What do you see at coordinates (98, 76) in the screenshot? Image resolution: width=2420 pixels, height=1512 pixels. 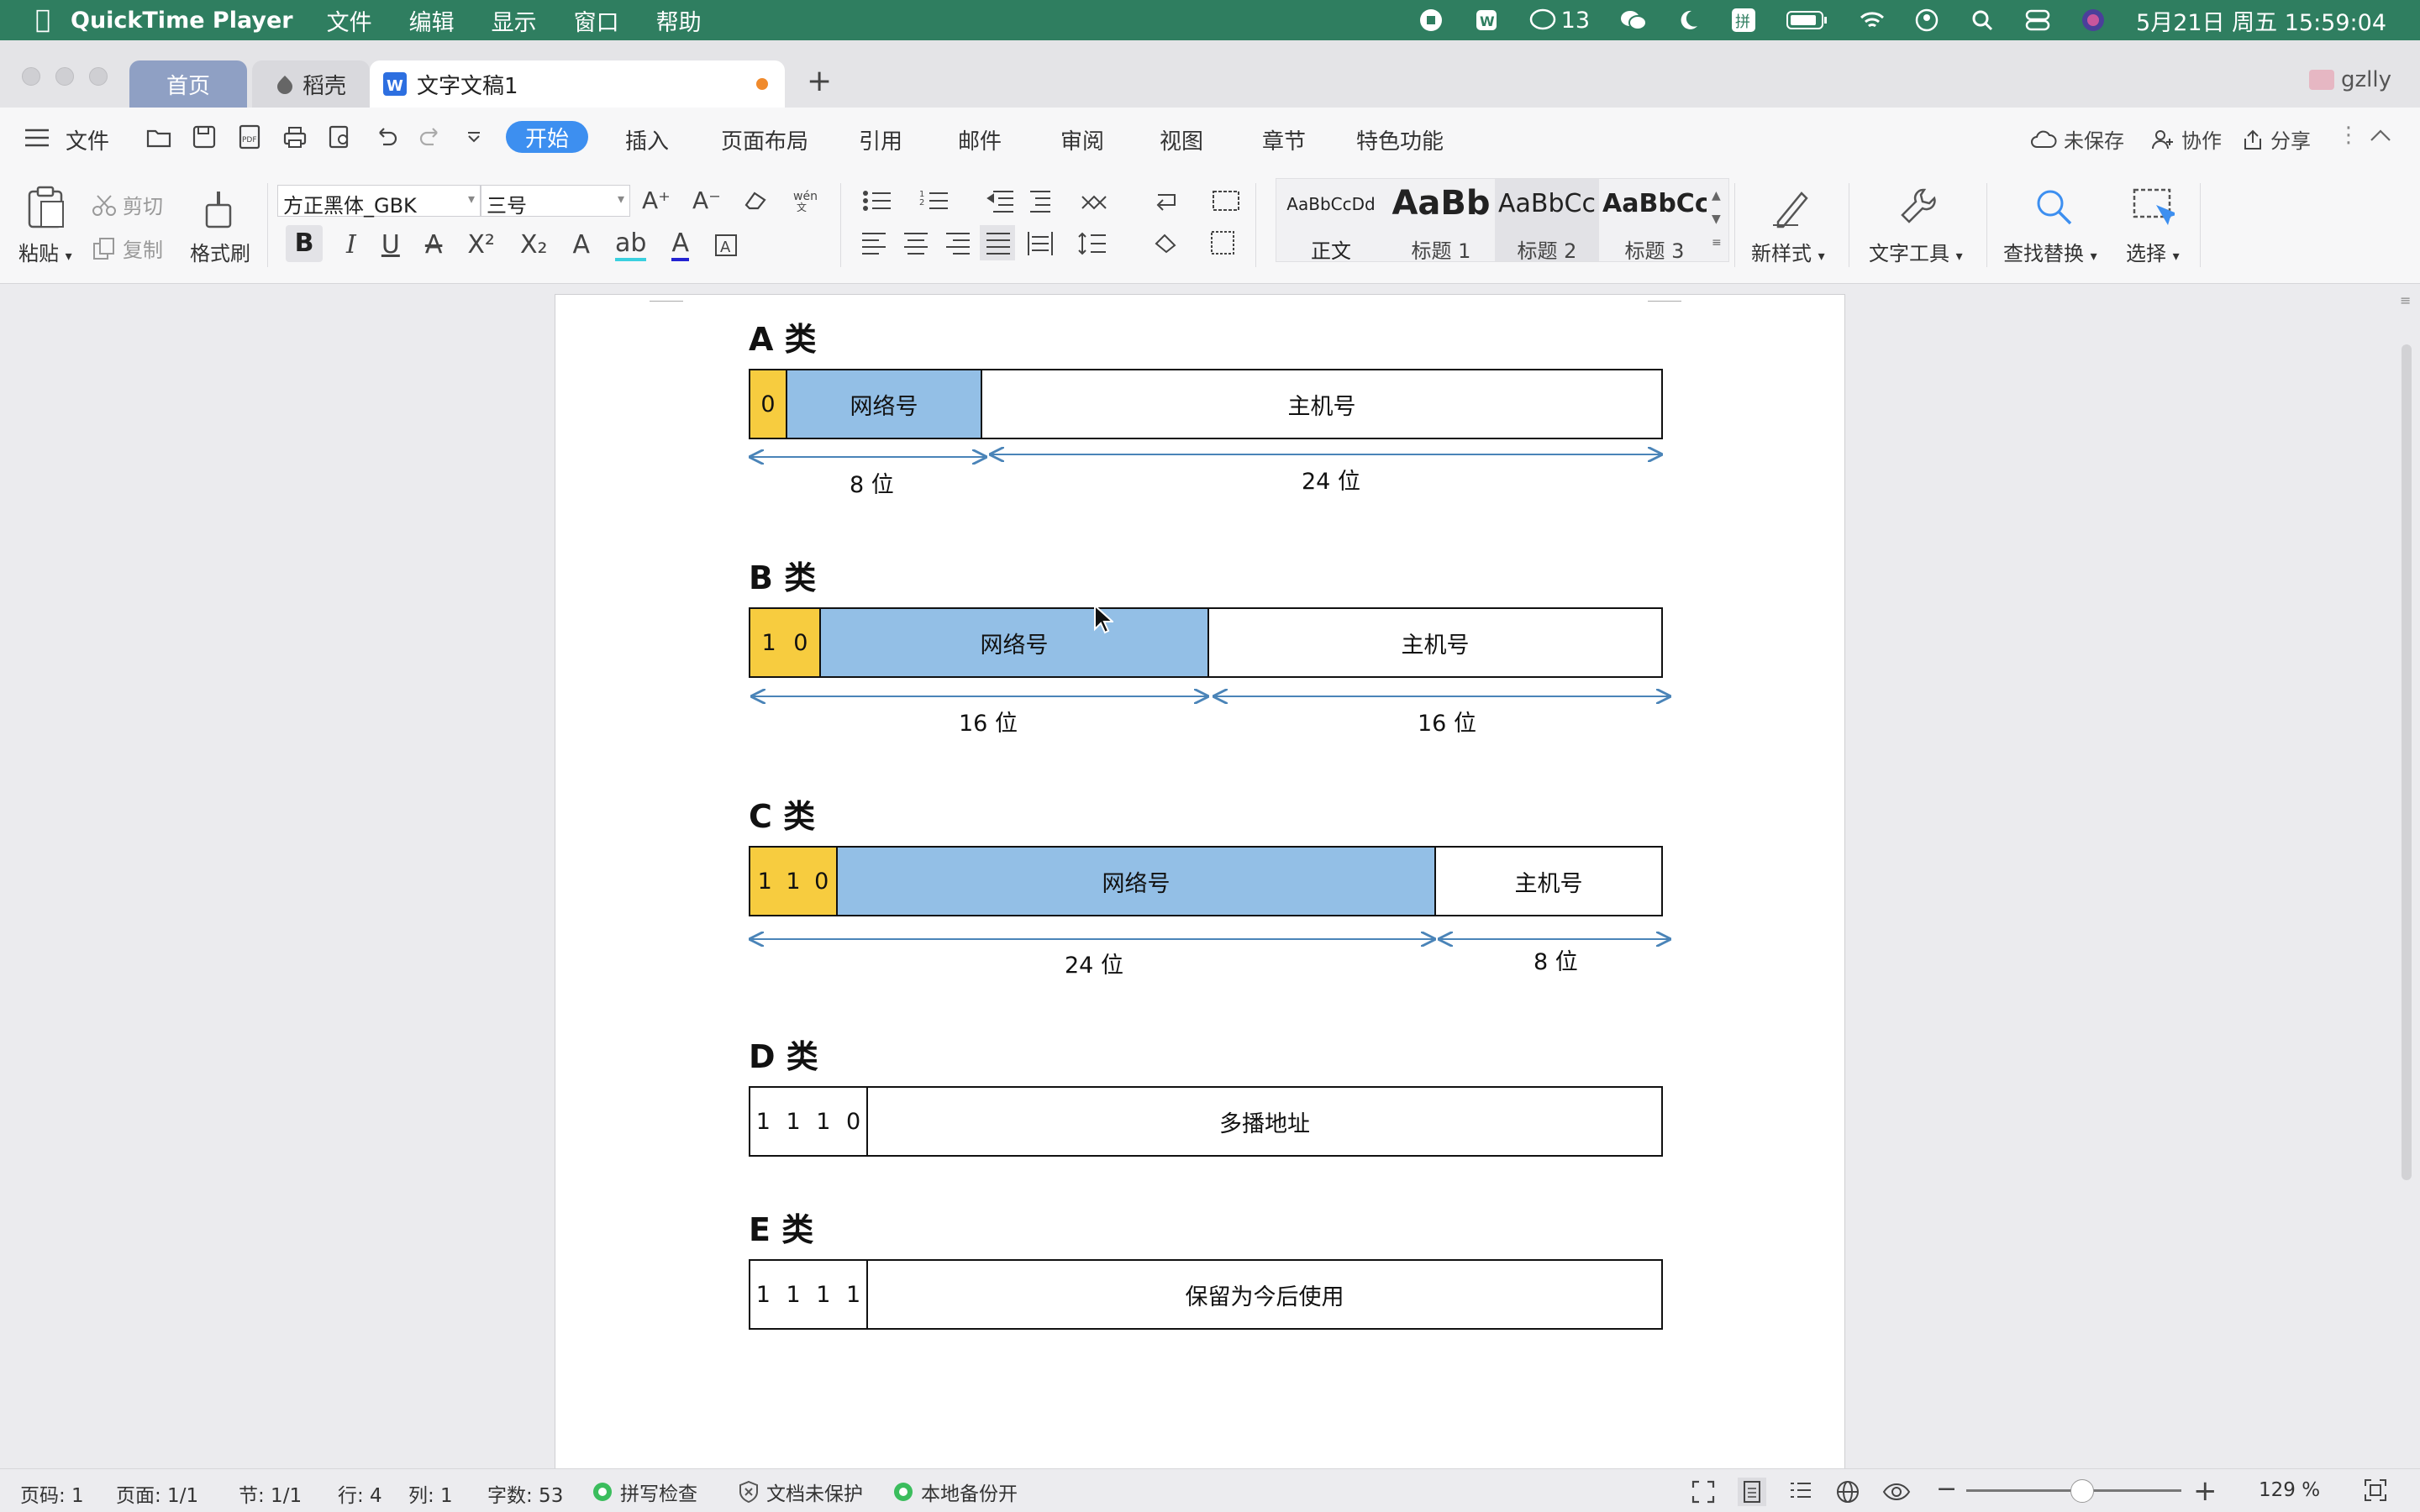 I see `zoom-window-button` at bounding box center [98, 76].